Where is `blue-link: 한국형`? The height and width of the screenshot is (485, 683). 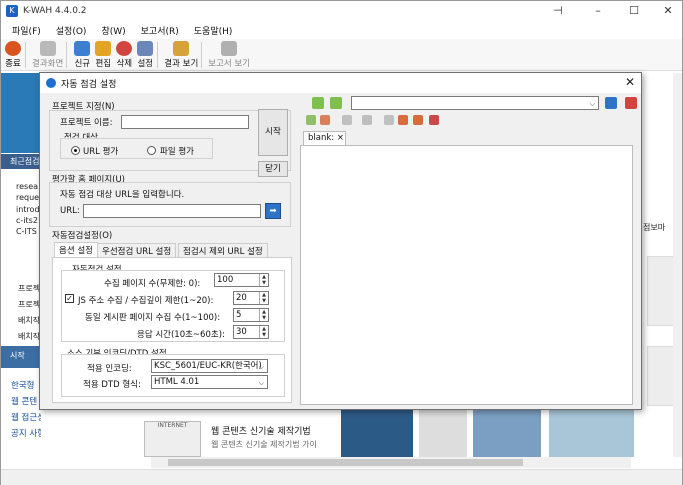 blue-link: 한국형 is located at coordinates (22, 385).